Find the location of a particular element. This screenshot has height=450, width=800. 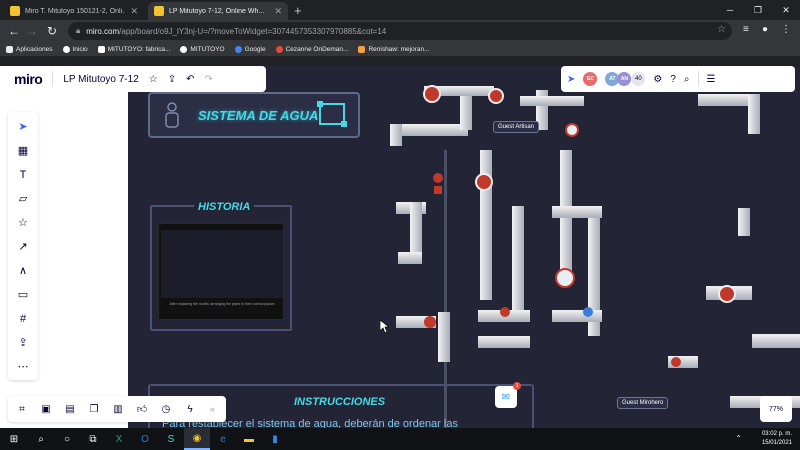

frames-icon: ⌗ is located at coordinates (22, 409).